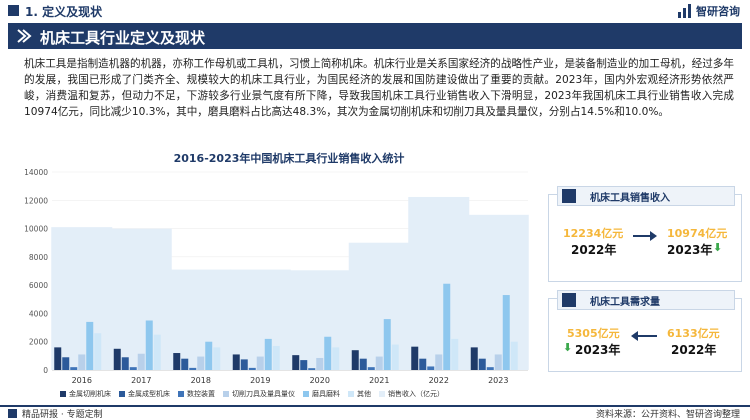 The width and height of the screenshot is (750, 420). I want to click on prev-sales-year: 2022年, so click(594, 250).